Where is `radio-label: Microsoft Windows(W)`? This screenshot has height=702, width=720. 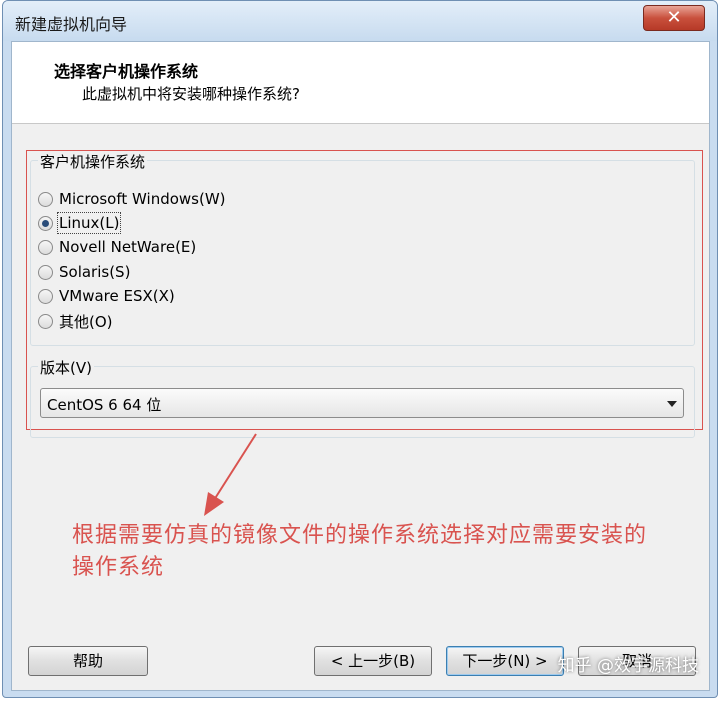 radio-label: Microsoft Windows(W) is located at coordinates (142, 199).